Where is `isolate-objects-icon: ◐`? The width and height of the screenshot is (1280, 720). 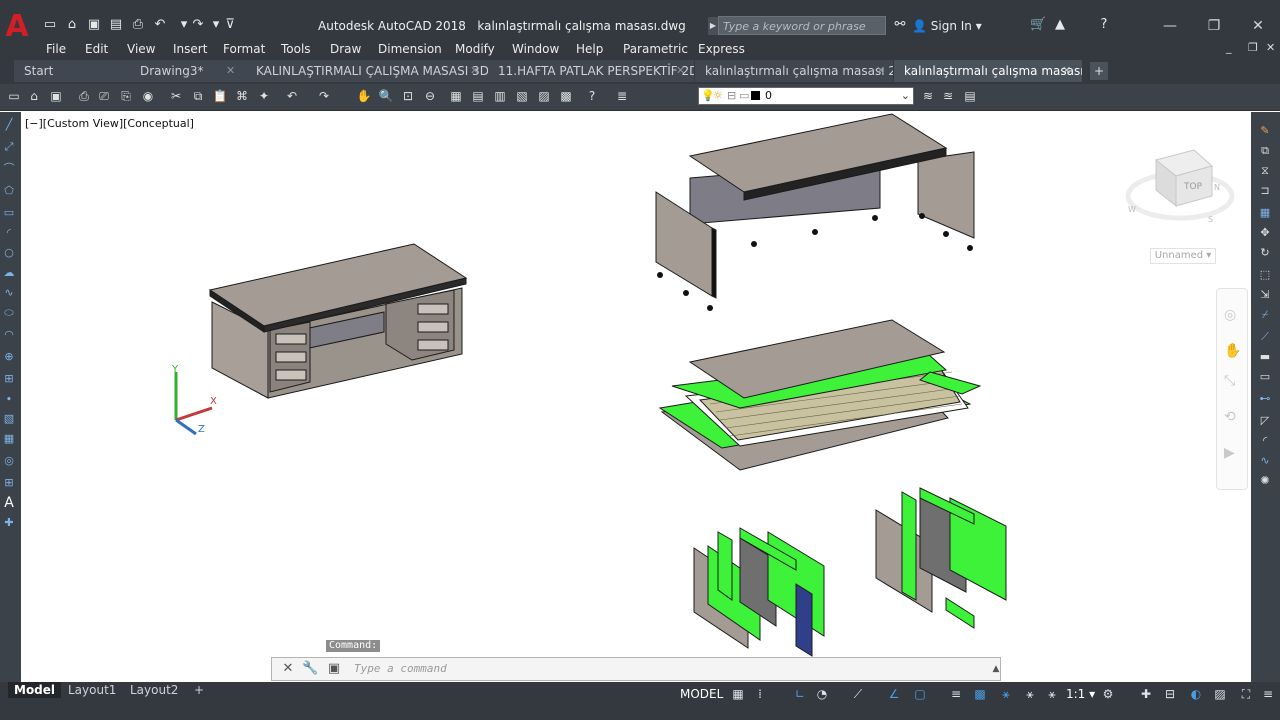 isolate-objects-icon: ◐ is located at coordinates (1196, 694).